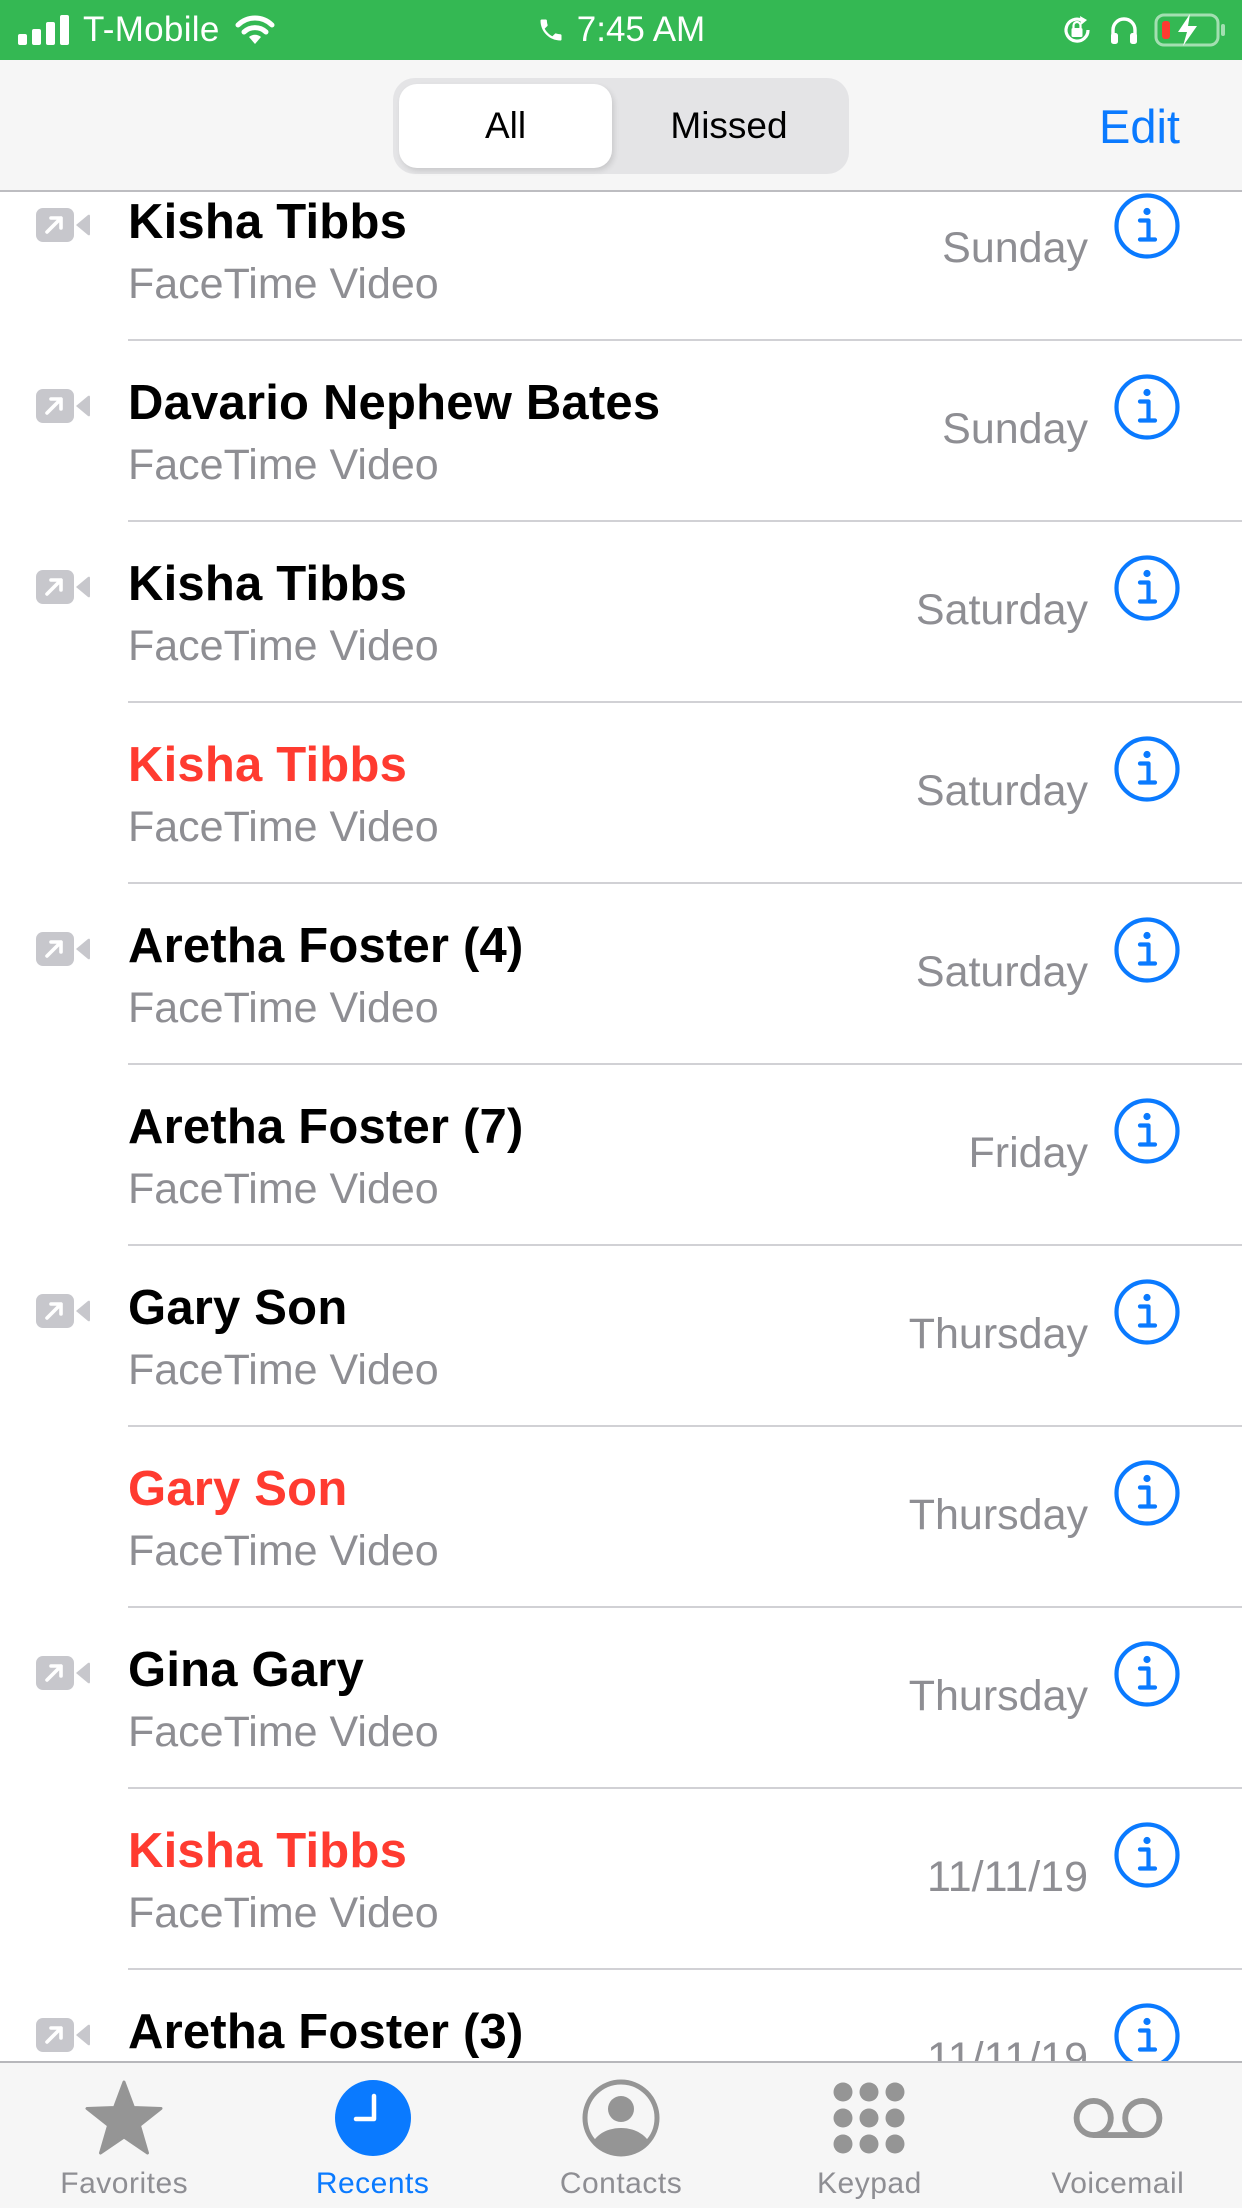 The height and width of the screenshot is (2208, 1242). Describe the element at coordinates (551, 30) in the screenshot. I see `phone-call-icon` at that location.